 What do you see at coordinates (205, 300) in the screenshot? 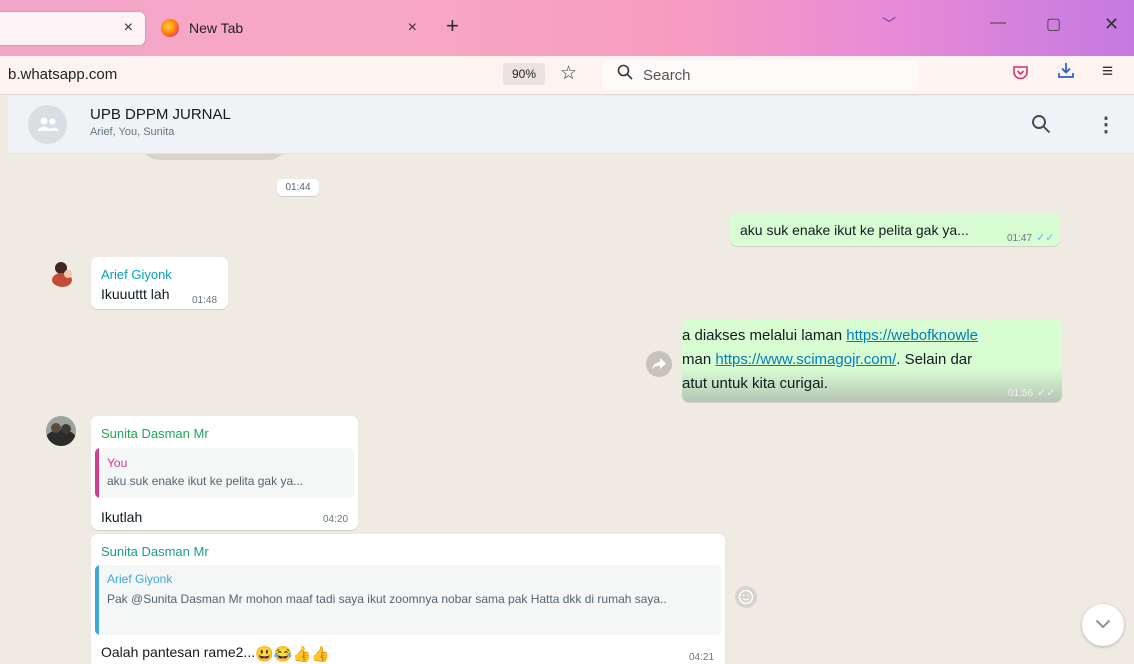
I see `message-time: 01:48` at bounding box center [205, 300].